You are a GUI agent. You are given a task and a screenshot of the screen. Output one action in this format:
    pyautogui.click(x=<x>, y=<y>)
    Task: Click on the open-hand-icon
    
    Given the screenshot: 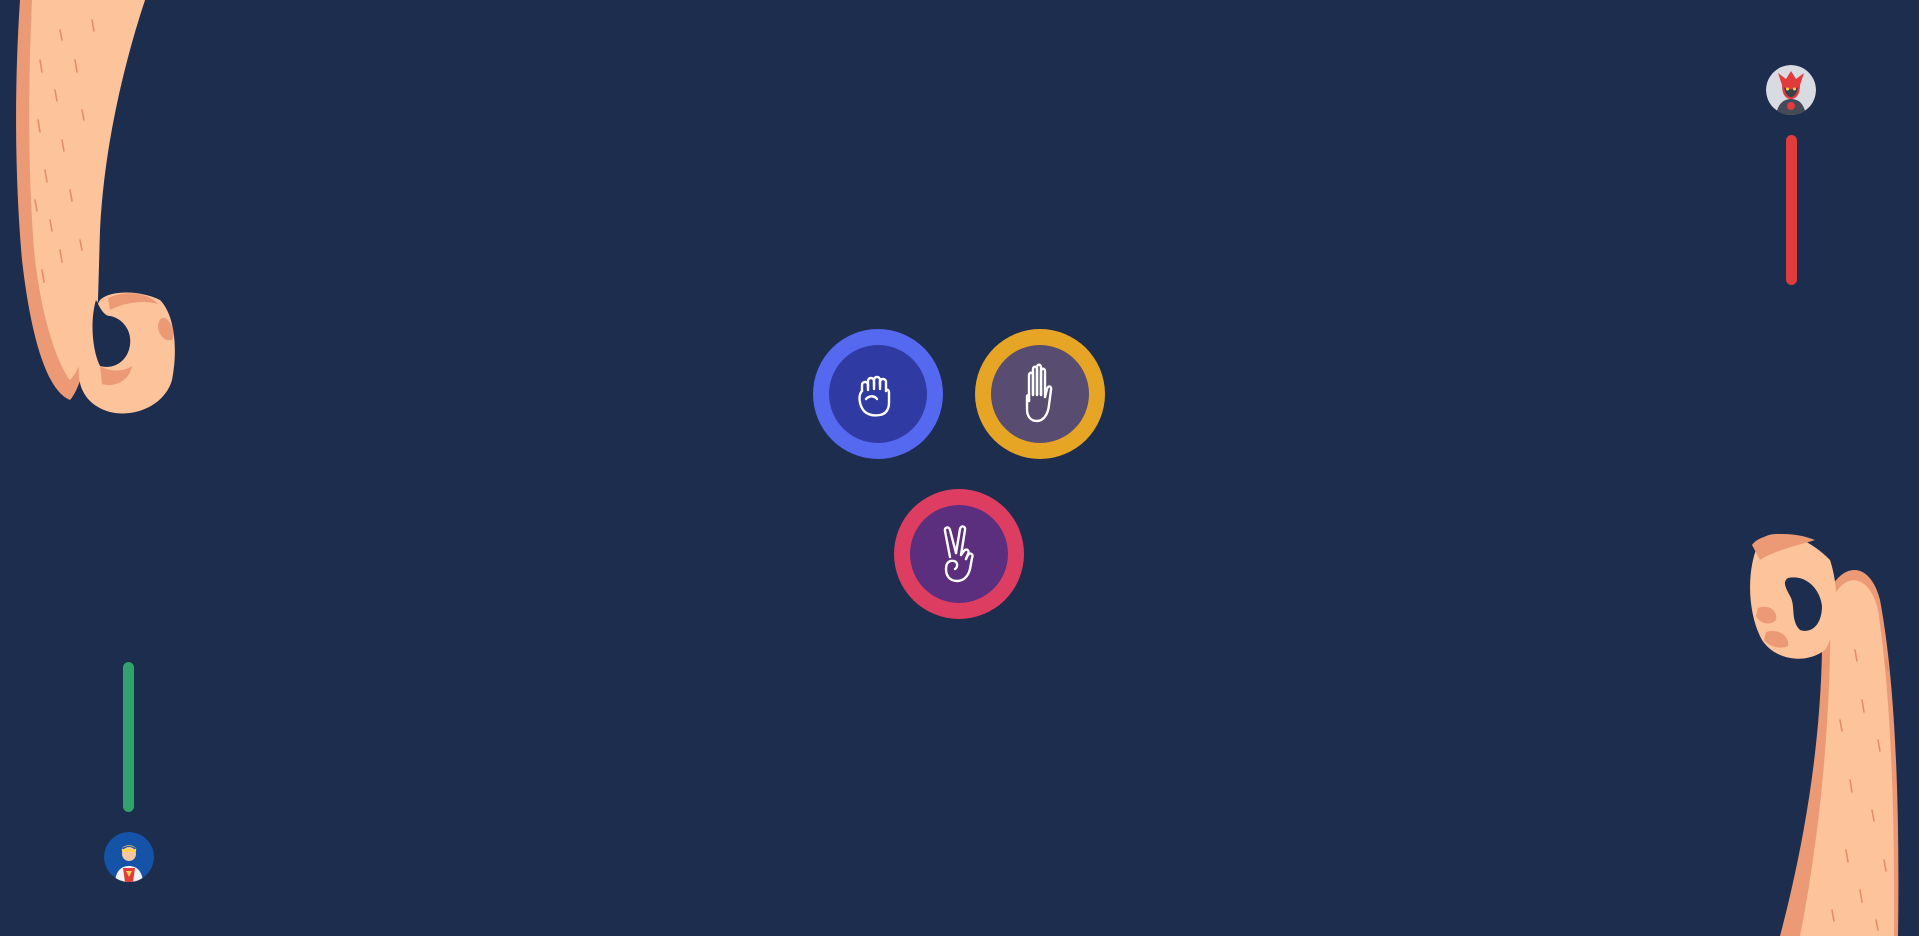 What is the action you would take?
    pyautogui.click(x=1039, y=393)
    